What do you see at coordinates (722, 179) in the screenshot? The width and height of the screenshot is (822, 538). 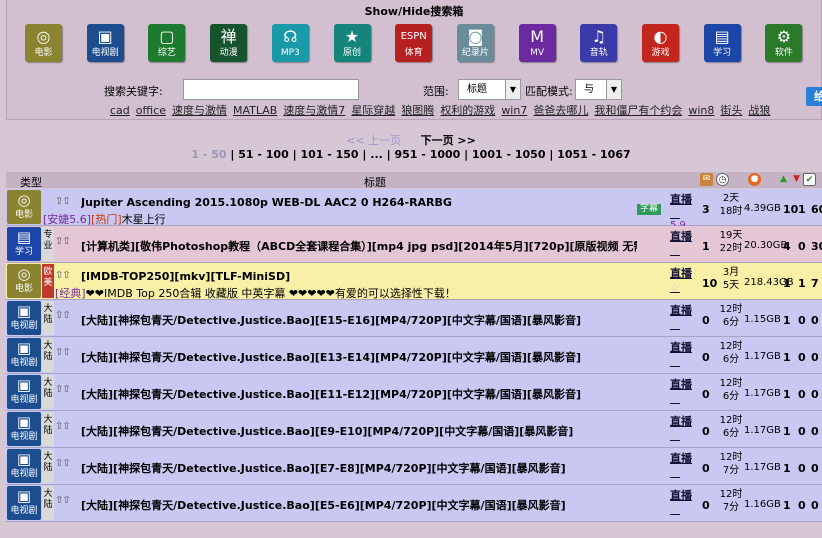 I see `clock-icon: ◷` at bounding box center [722, 179].